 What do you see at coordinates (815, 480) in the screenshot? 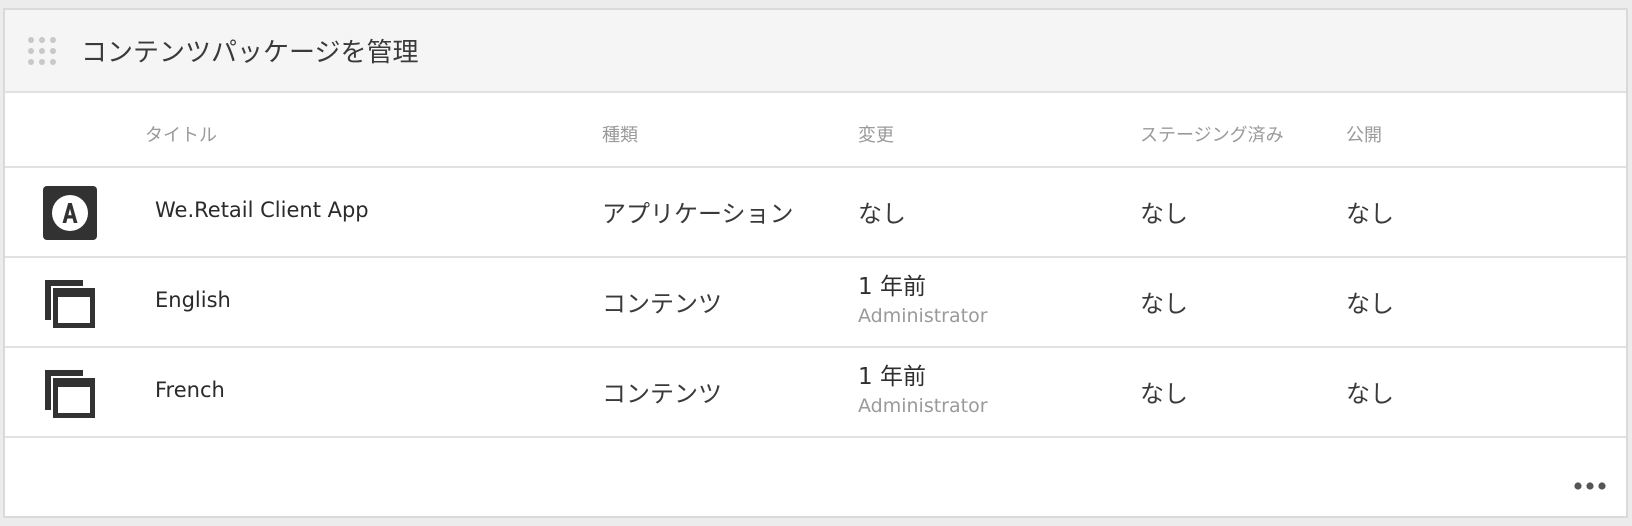
I see `card-footer` at bounding box center [815, 480].